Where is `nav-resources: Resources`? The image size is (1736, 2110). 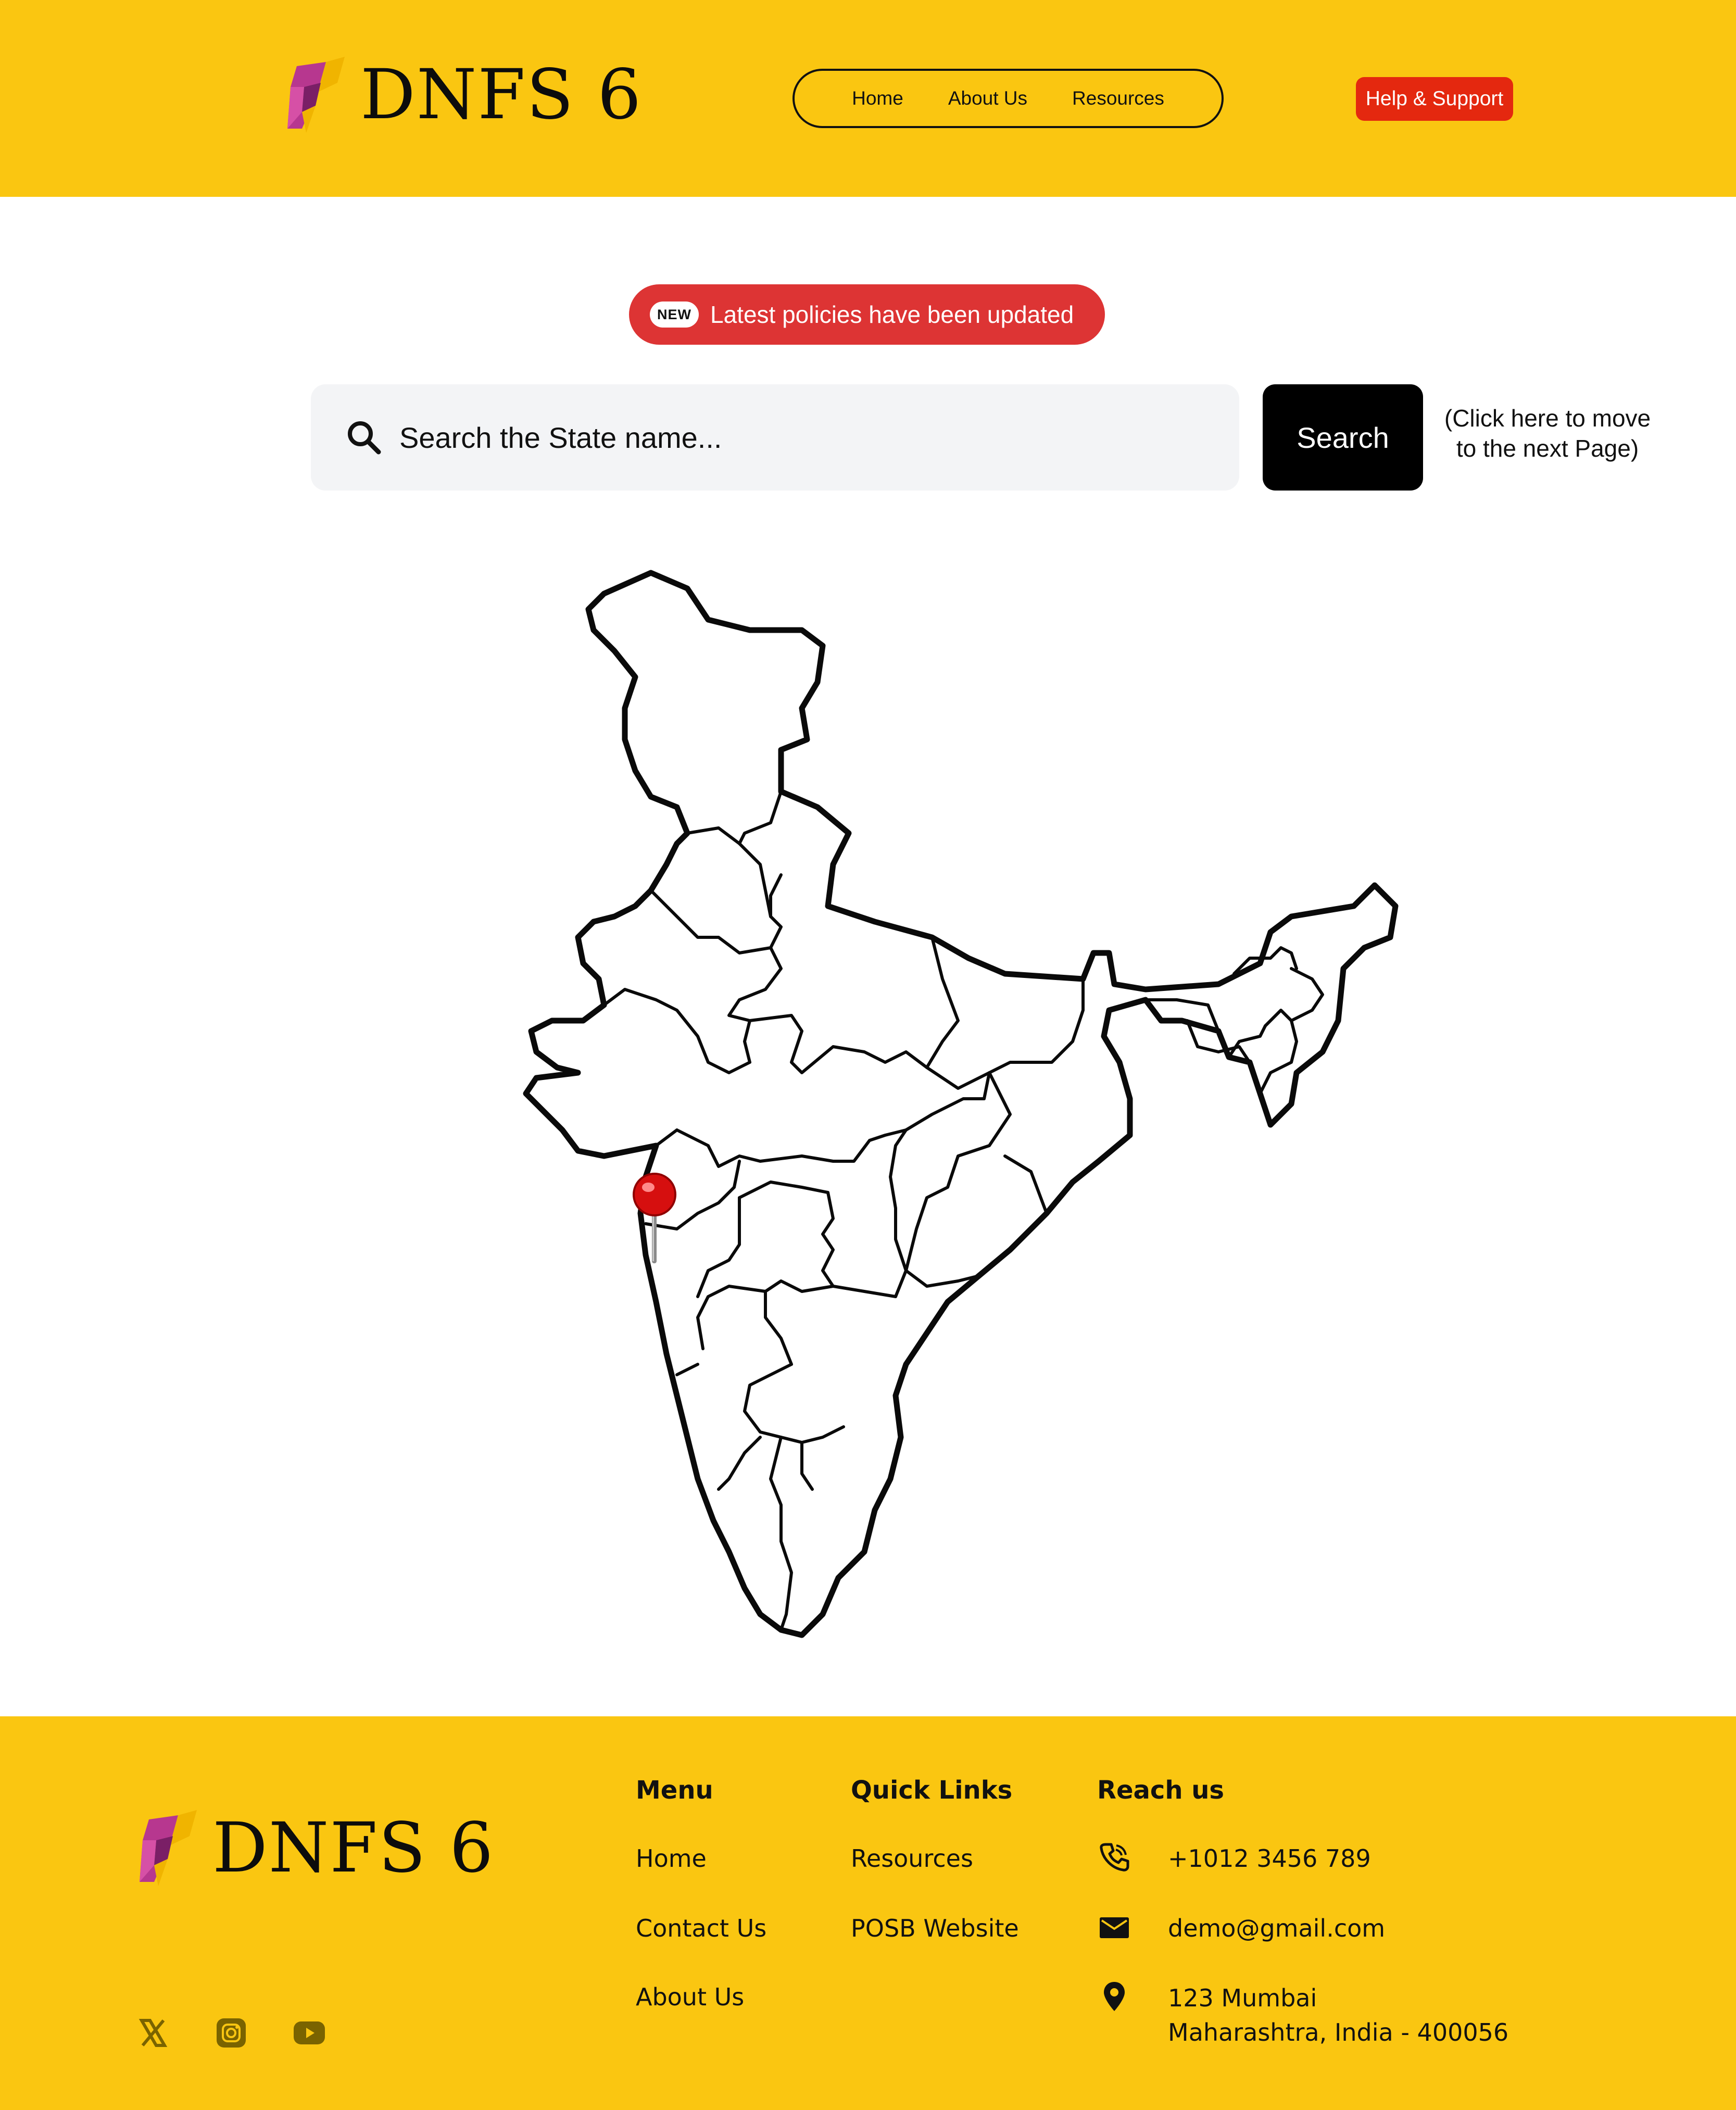
nav-resources: Resources is located at coordinates (1118, 98).